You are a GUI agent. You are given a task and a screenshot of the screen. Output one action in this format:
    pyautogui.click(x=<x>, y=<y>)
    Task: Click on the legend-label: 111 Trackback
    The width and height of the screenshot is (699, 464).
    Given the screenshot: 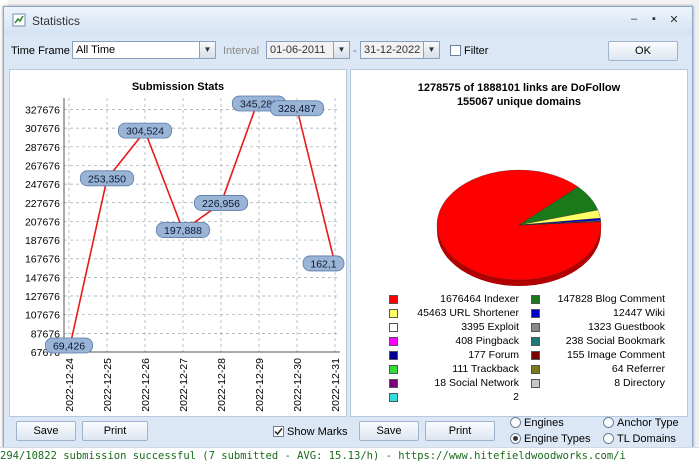 What is the action you would take?
    pyautogui.click(x=485, y=369)
    